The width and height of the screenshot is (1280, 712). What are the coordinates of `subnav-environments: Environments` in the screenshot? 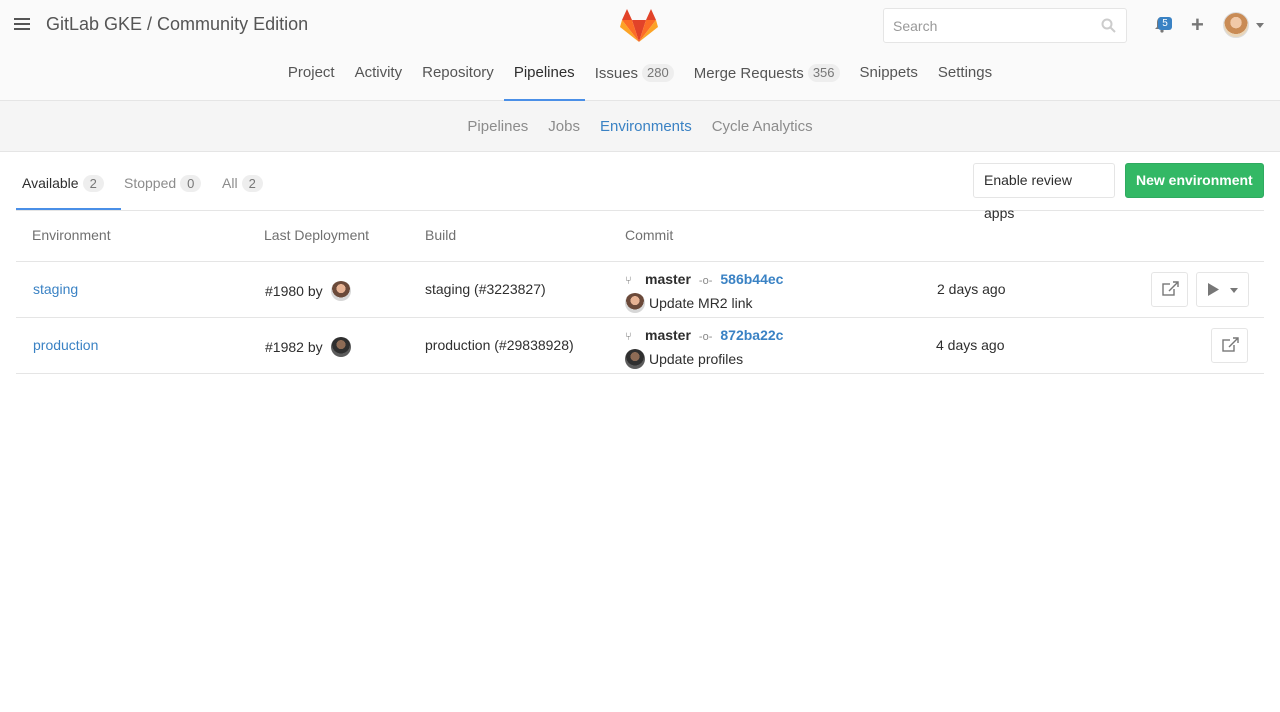 It's located at (646, 126).